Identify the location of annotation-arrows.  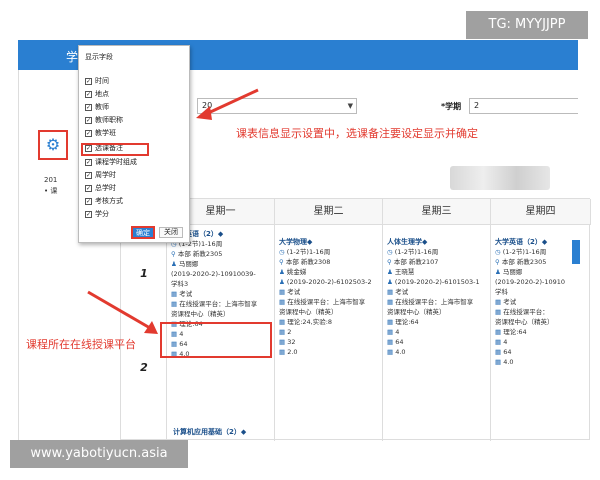
(173, 211).